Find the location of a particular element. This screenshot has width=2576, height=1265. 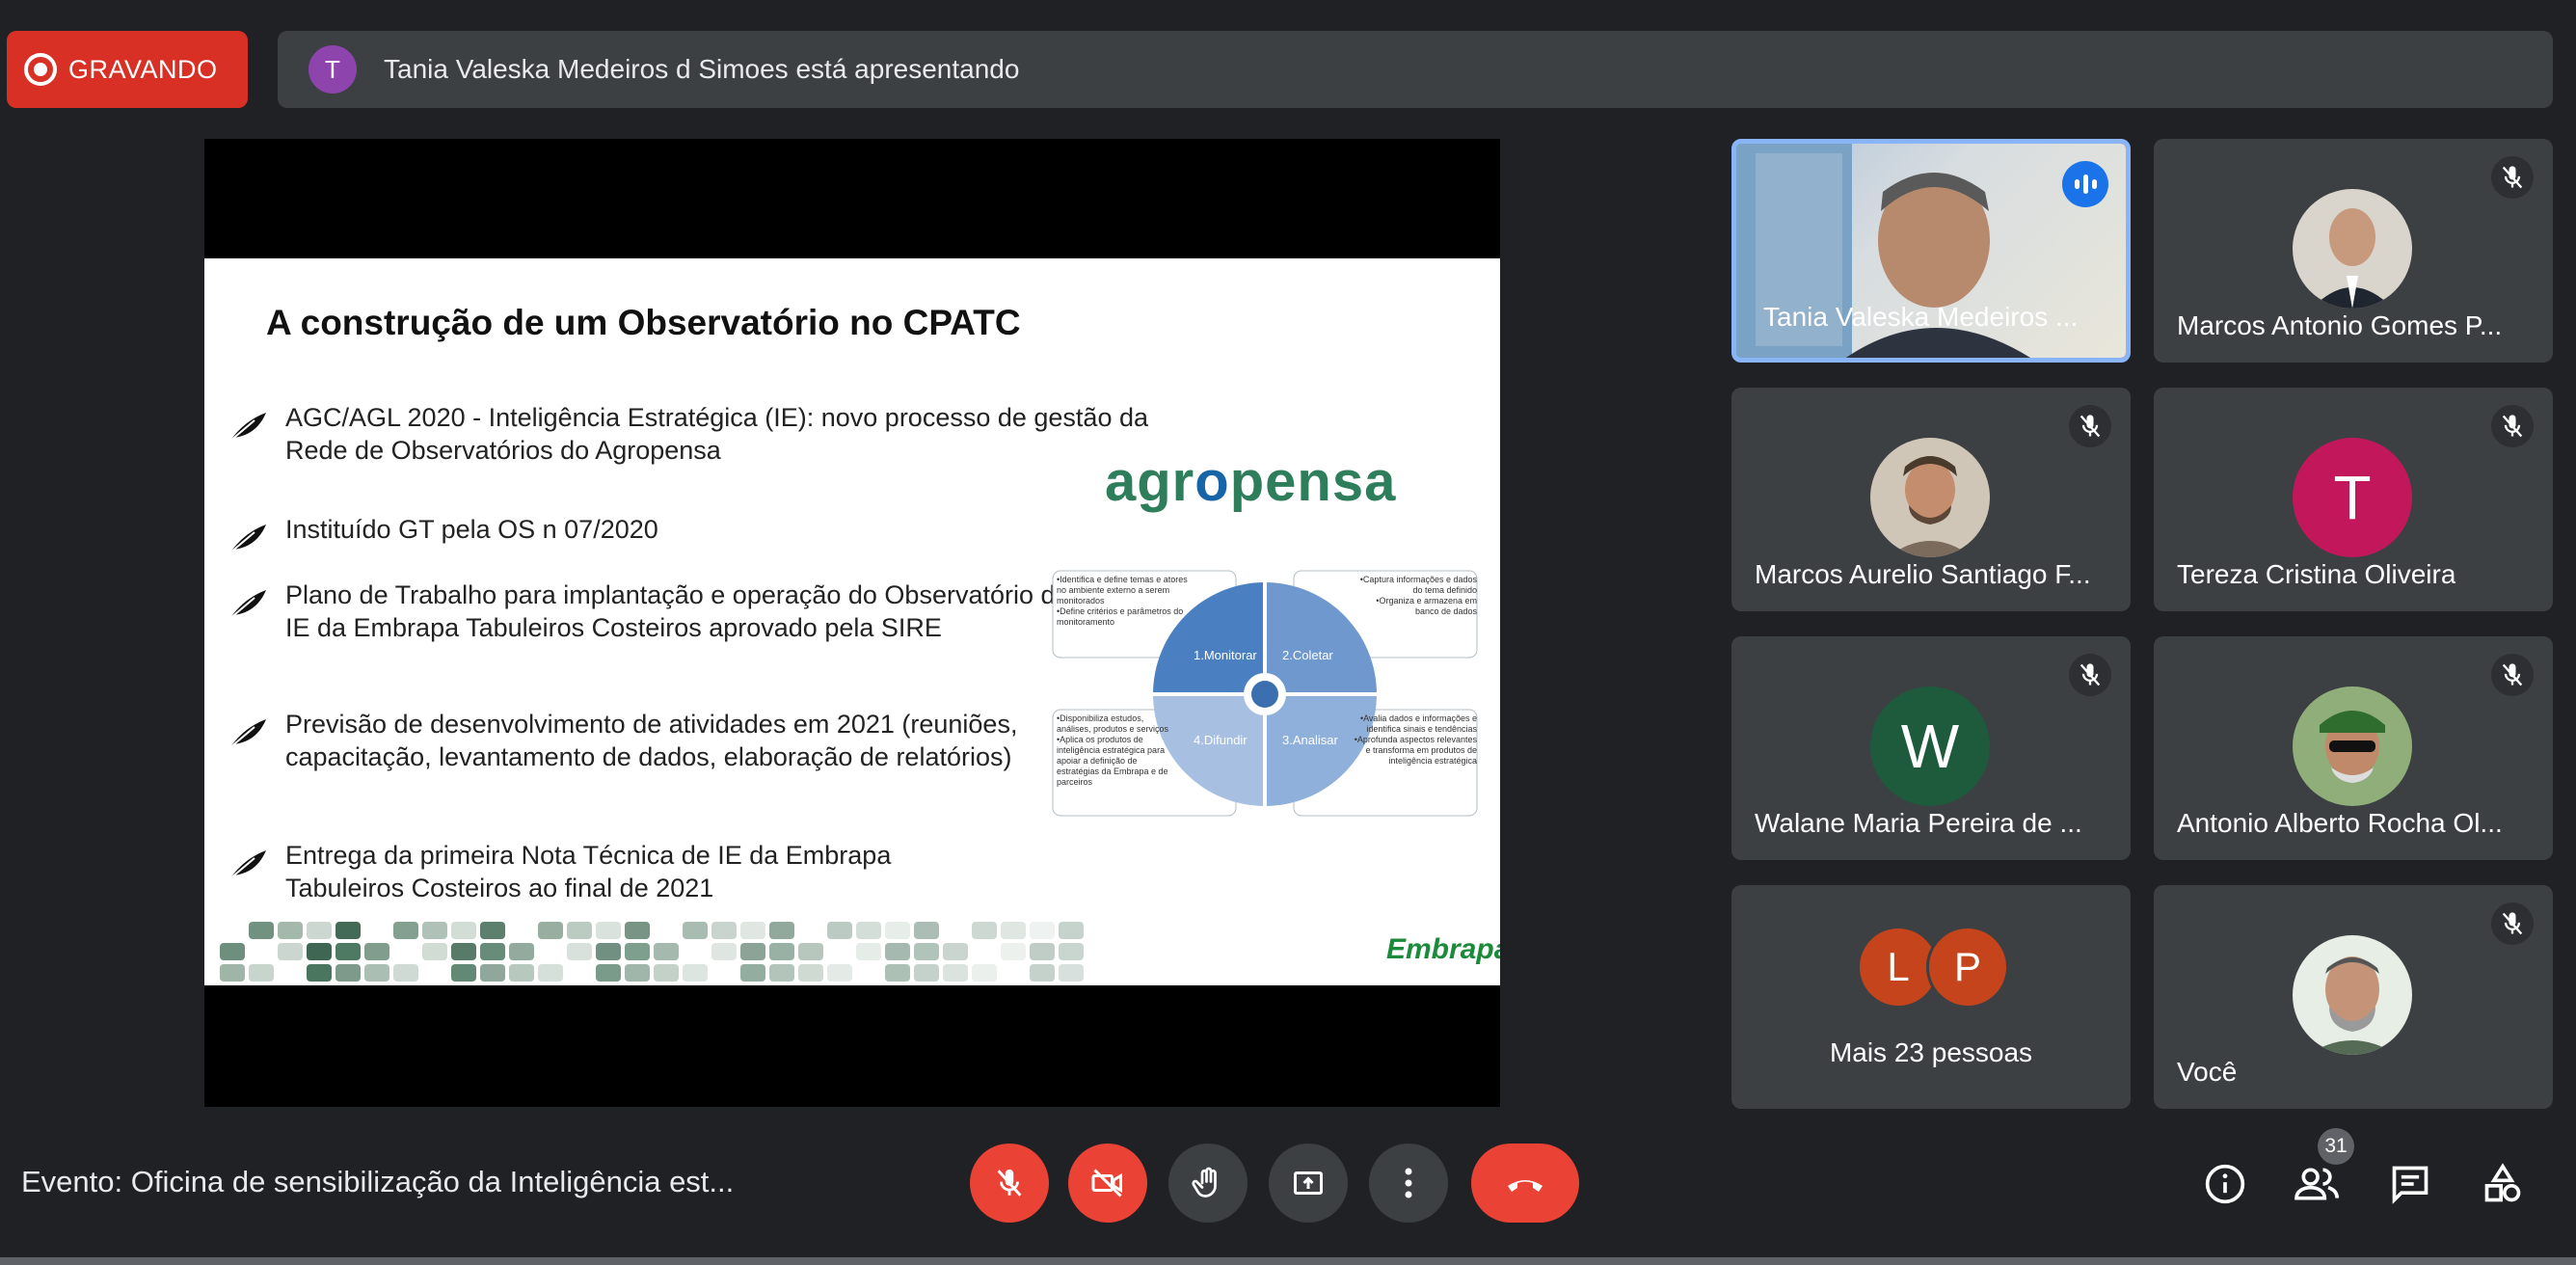

avatar: T is located at coordinates (2353, 497).